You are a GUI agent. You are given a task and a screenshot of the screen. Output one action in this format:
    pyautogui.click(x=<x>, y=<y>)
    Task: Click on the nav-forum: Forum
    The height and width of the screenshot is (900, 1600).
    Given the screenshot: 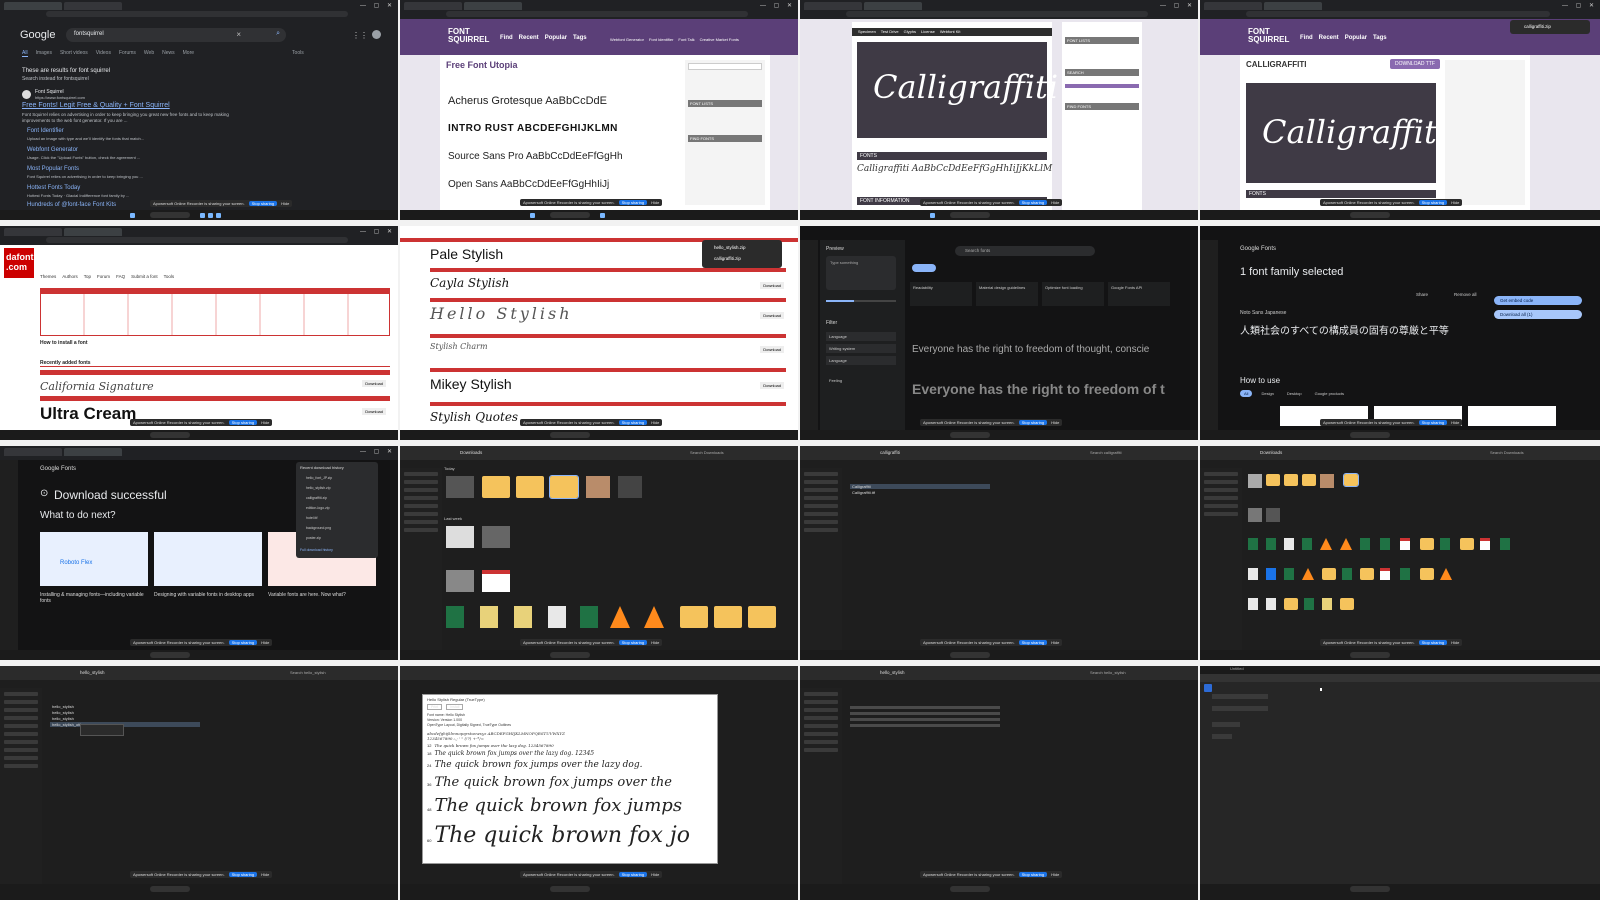 What is the action you would take?
    pyautogui.click(x=103, y=276)
    